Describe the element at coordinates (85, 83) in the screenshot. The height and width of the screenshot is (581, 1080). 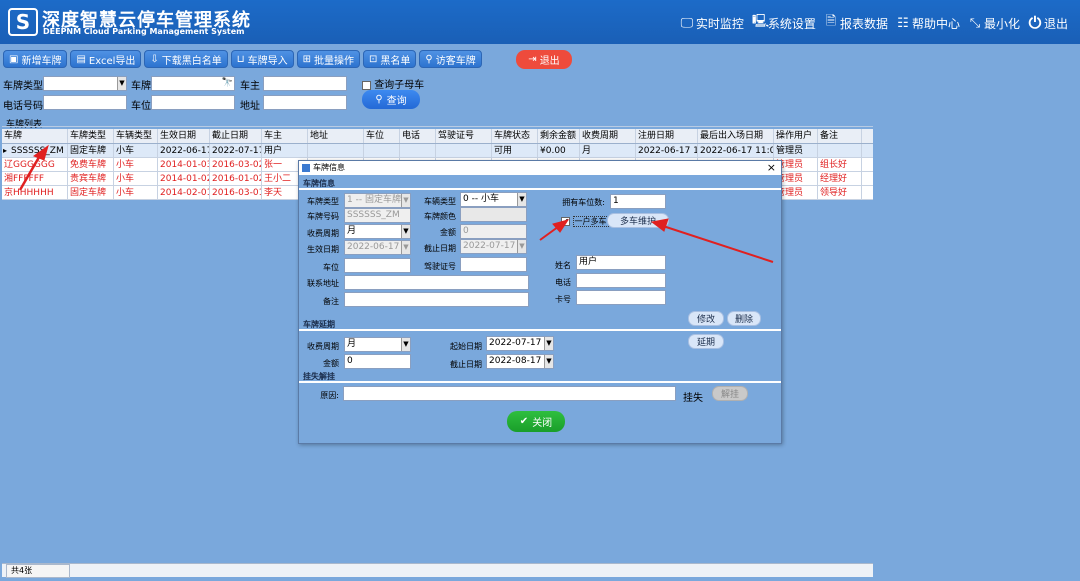
I see `plate-type-select: ▼` at that location.